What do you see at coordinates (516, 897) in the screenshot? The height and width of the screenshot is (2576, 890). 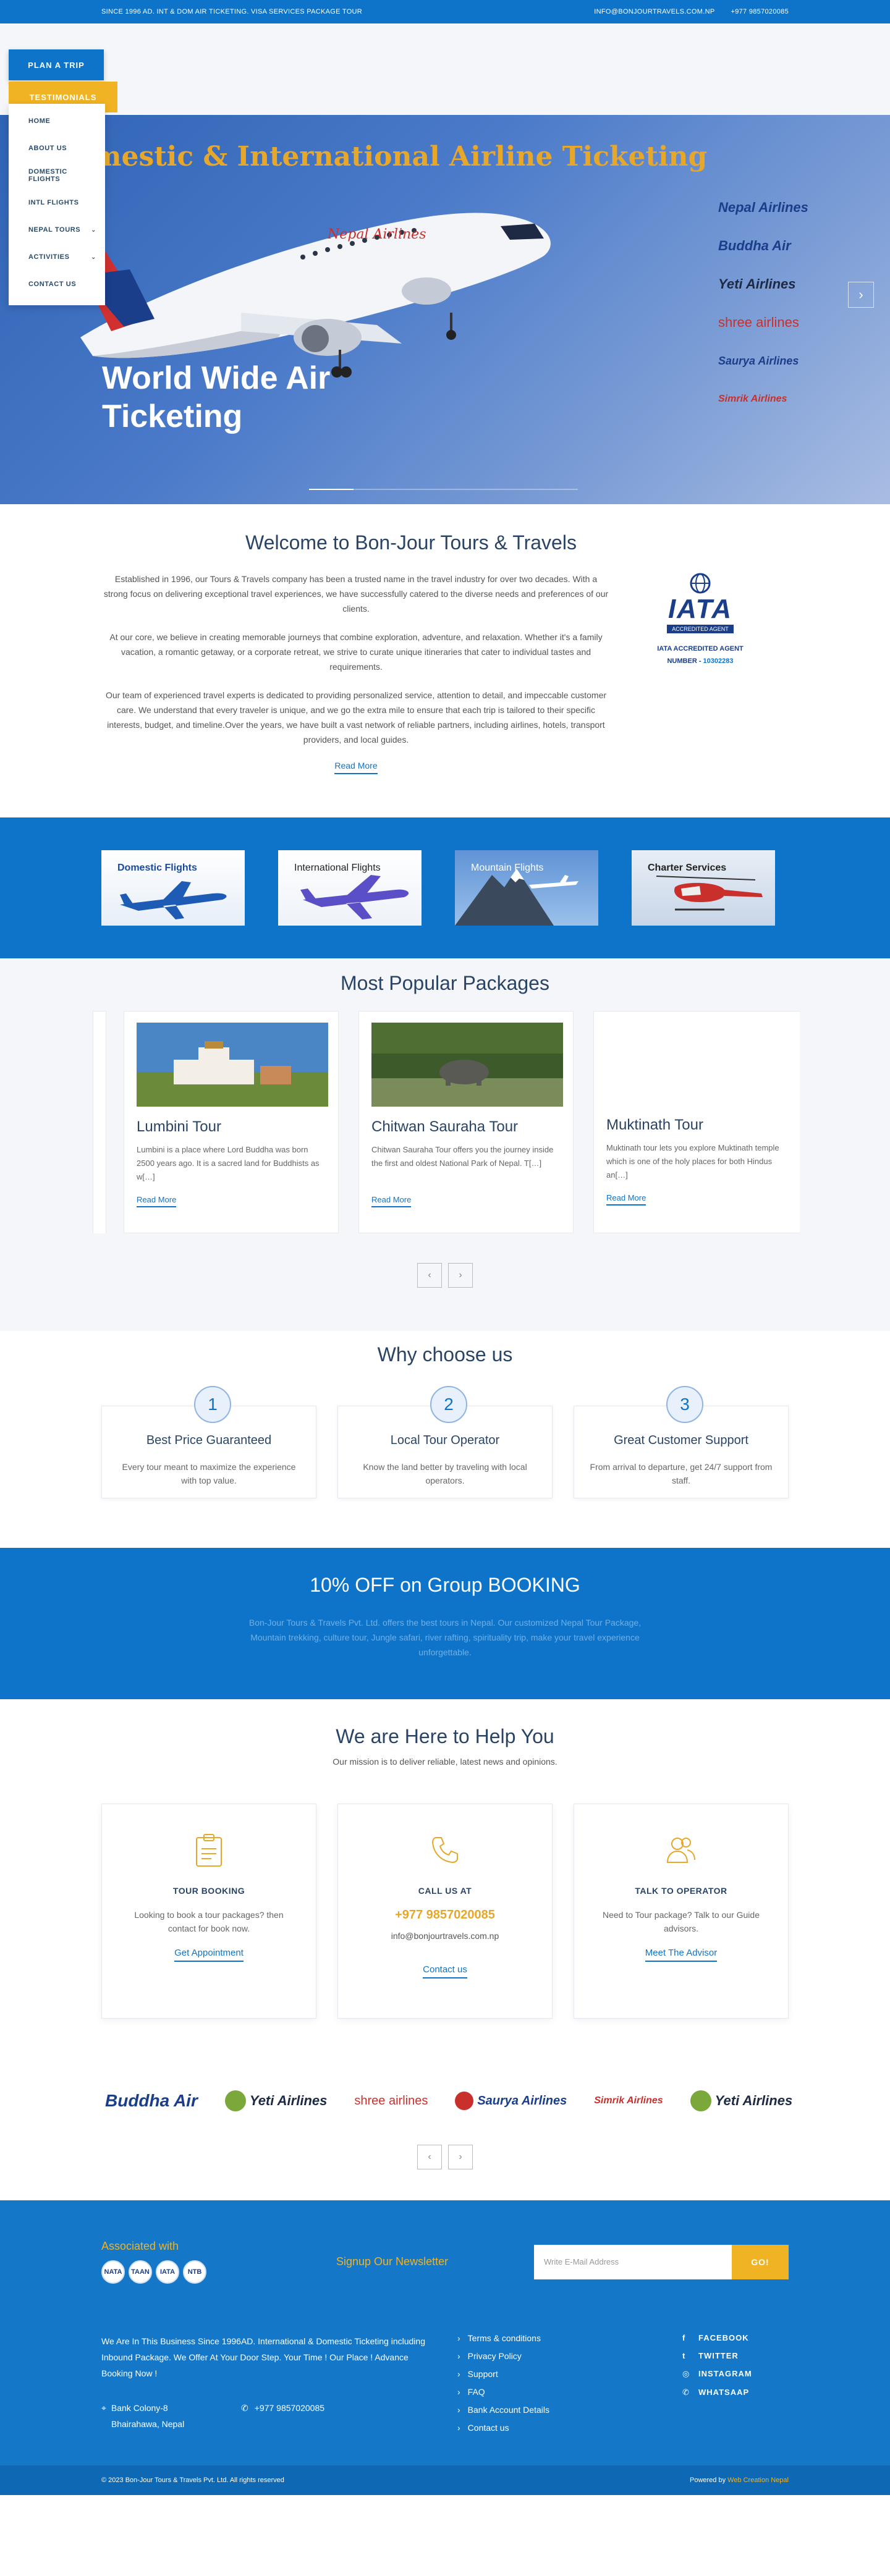 I see `mountain-icon` at bounding box center [516, 897].